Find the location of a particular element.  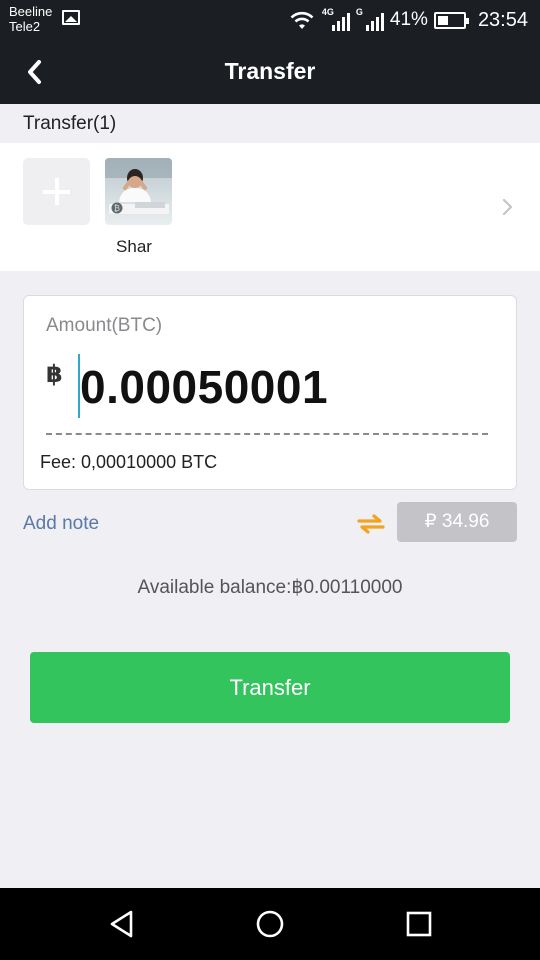

available-balance: Available balance:฿0.00110000 is located at coordinates (270, 587).